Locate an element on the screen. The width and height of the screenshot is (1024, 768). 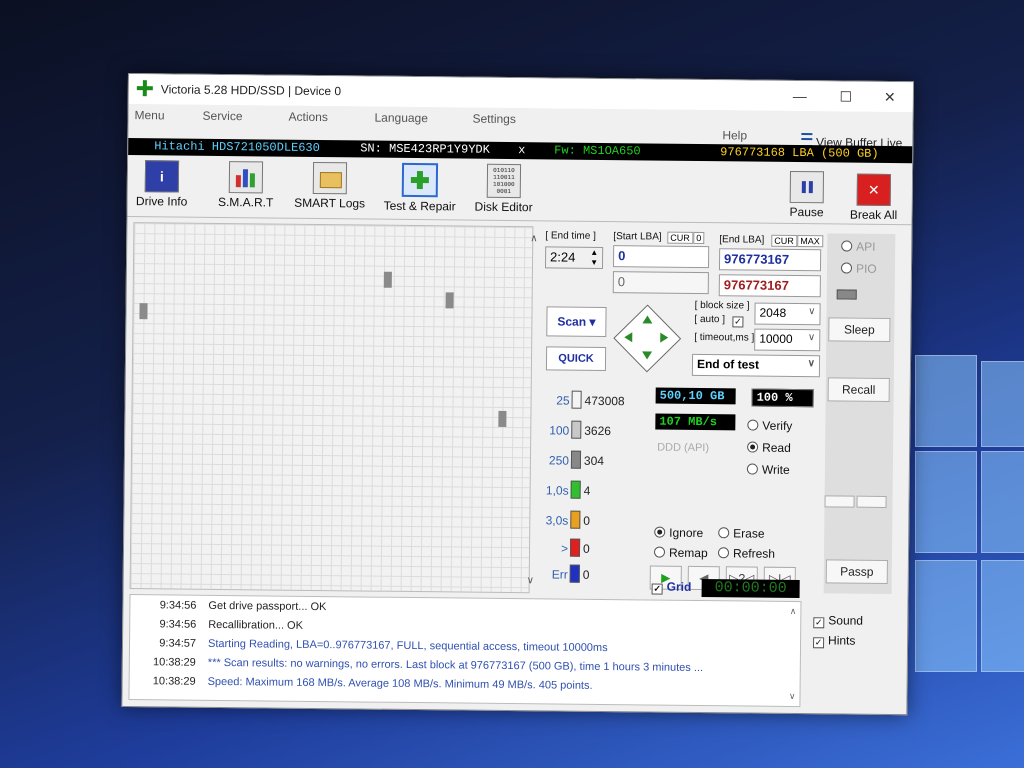
block-size-select: 2048 is located at coordinates (787, 314).